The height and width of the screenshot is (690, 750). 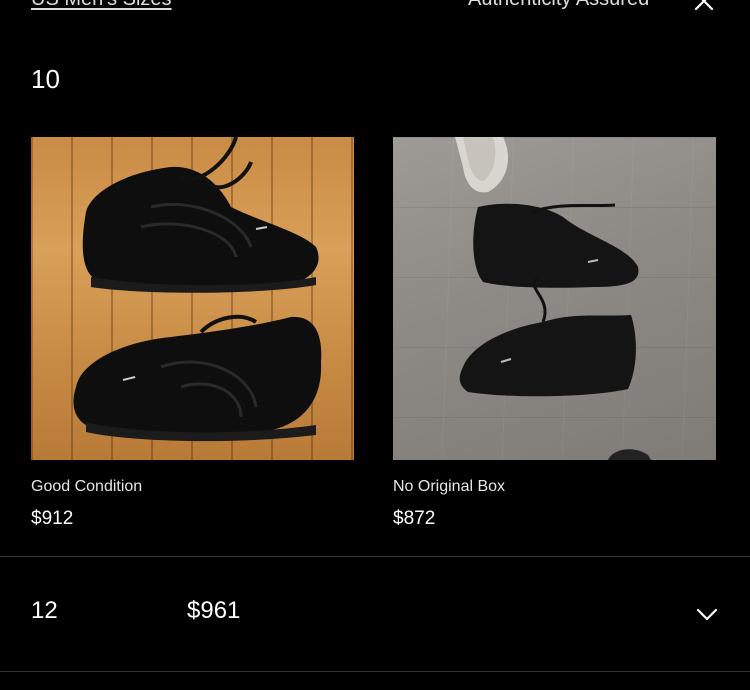 I want to click on size-chart-link: US Men's Sizes, so click(x=101, y=5).